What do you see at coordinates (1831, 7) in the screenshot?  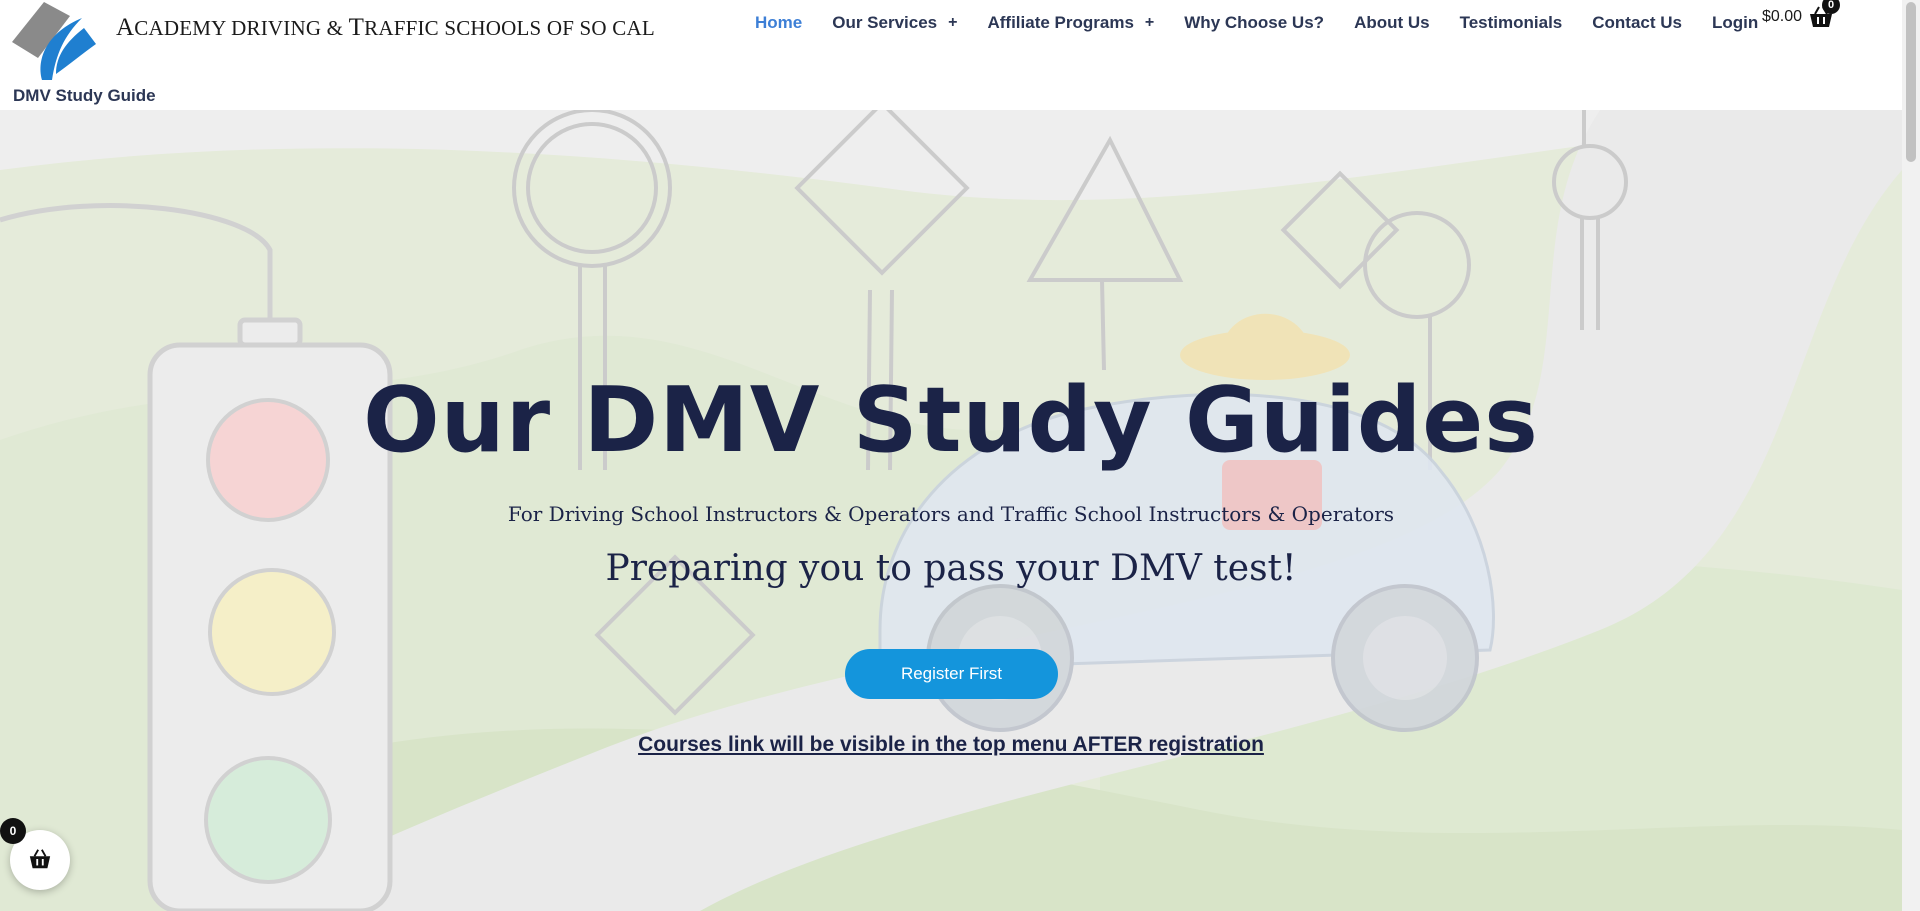 I see `cart-count-badge: 0` at bounding box center [1831, 7].